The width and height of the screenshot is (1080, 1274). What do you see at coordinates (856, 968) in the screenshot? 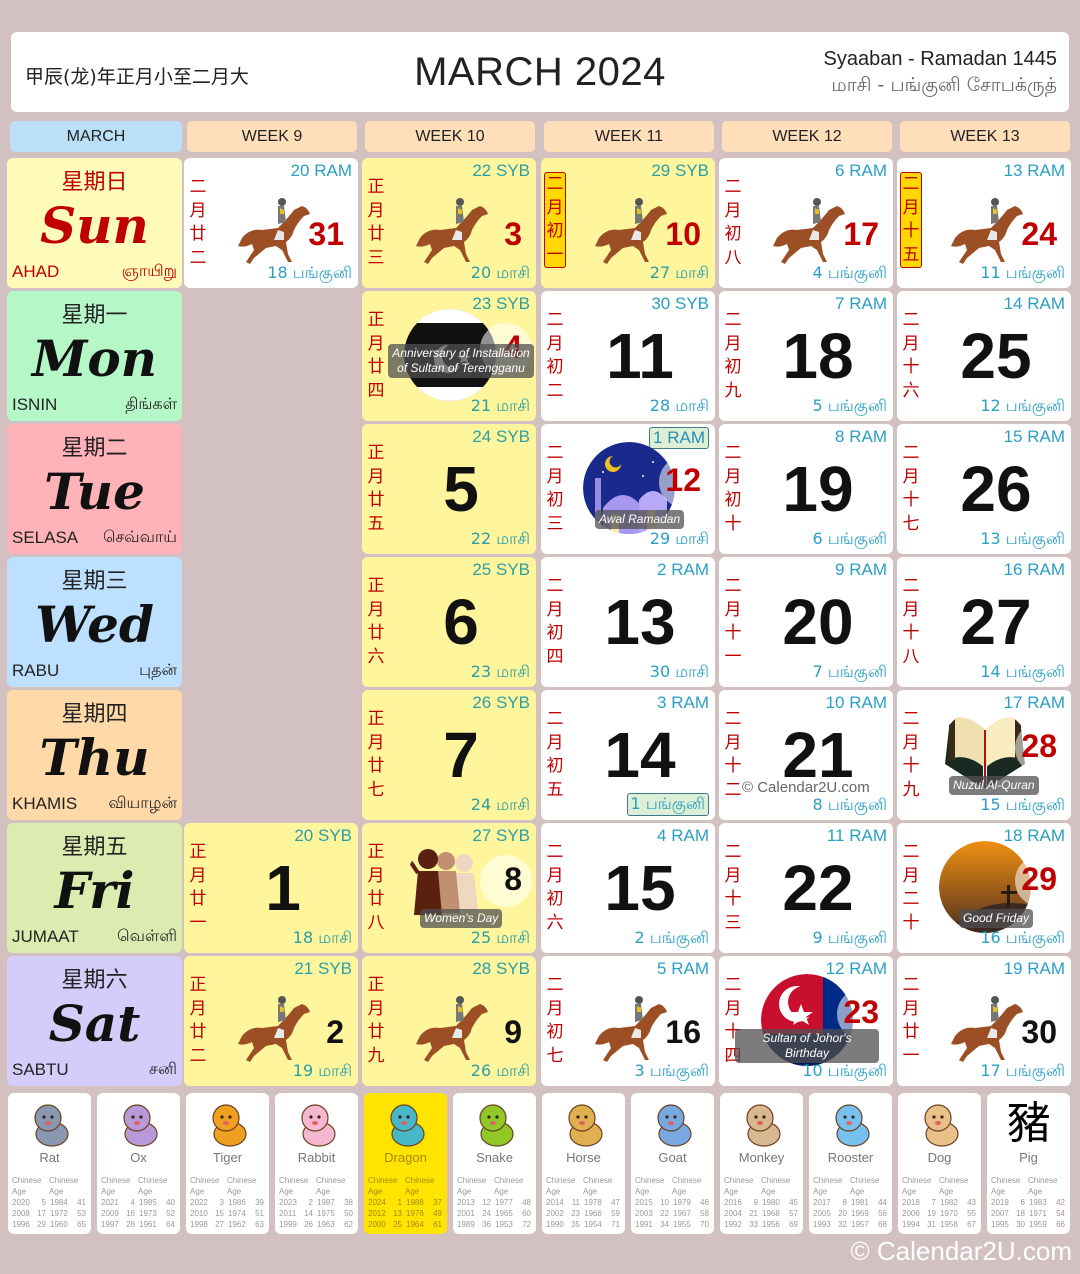
I see `hijri-date: 12 RAM` at bounding box center [856, 968].